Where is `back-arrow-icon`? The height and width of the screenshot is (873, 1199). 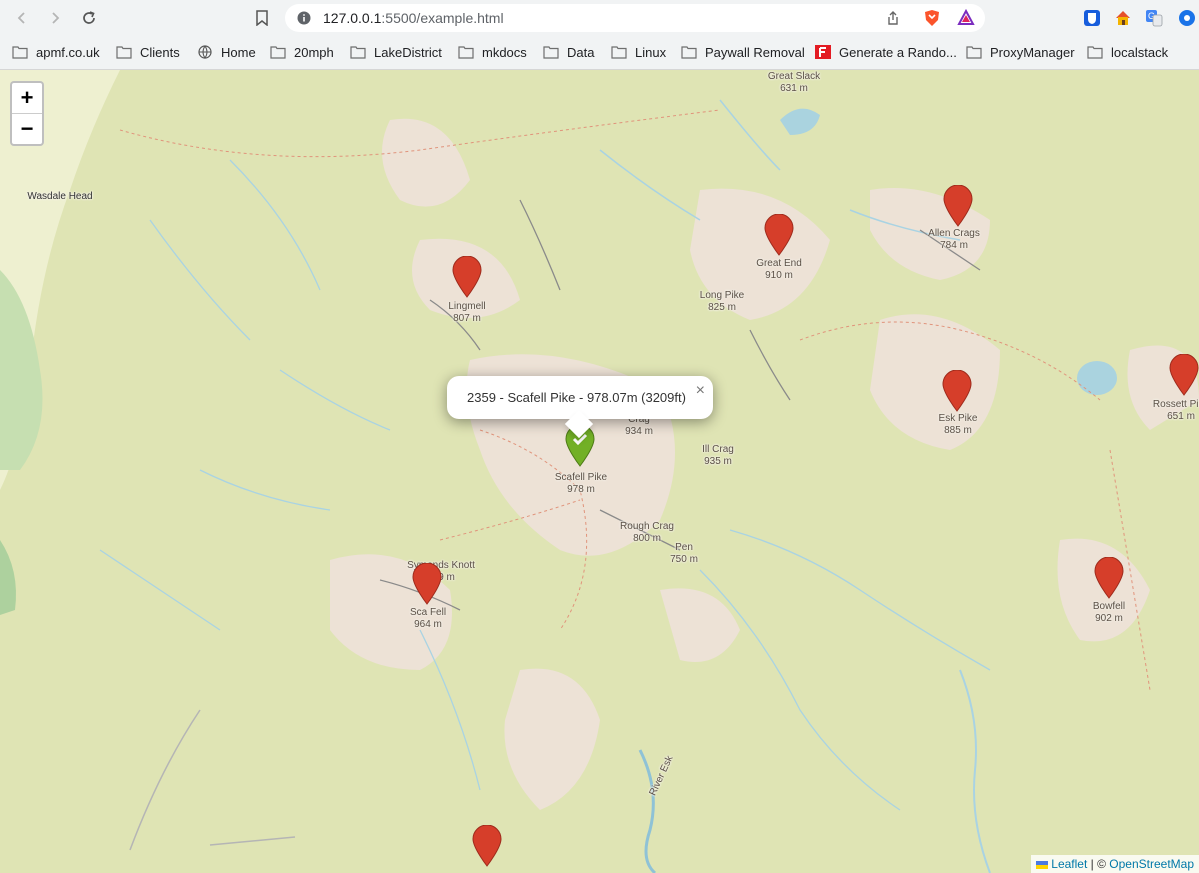
back-arrow-icon is located at coordinates (21, 18).